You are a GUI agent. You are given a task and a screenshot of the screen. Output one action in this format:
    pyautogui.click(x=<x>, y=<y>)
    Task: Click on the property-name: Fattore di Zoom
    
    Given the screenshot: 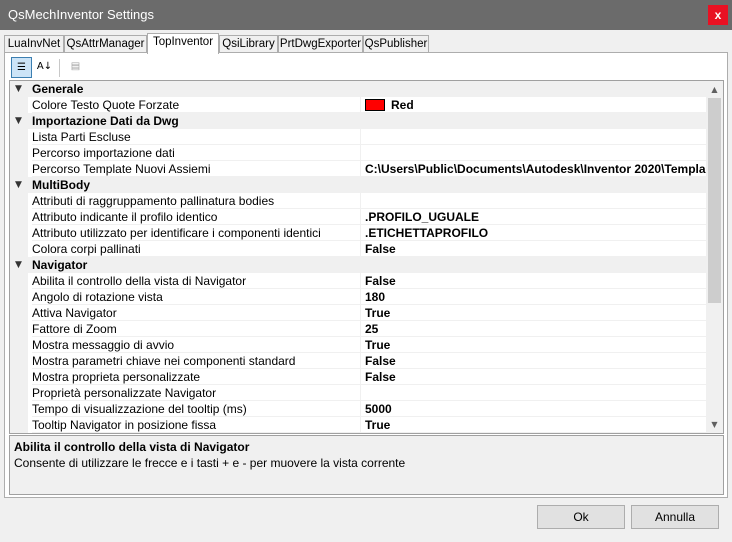 What is the action you would take?
    pyautogui.click(x=196, y=329)
    